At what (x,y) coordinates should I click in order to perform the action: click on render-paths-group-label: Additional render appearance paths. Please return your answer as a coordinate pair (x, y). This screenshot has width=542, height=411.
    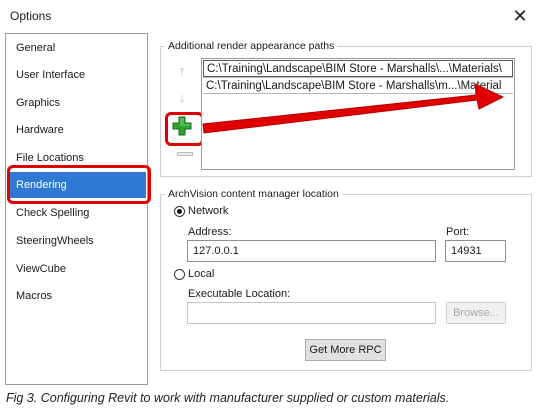
    Looking at the image, I should click on (251, 46).